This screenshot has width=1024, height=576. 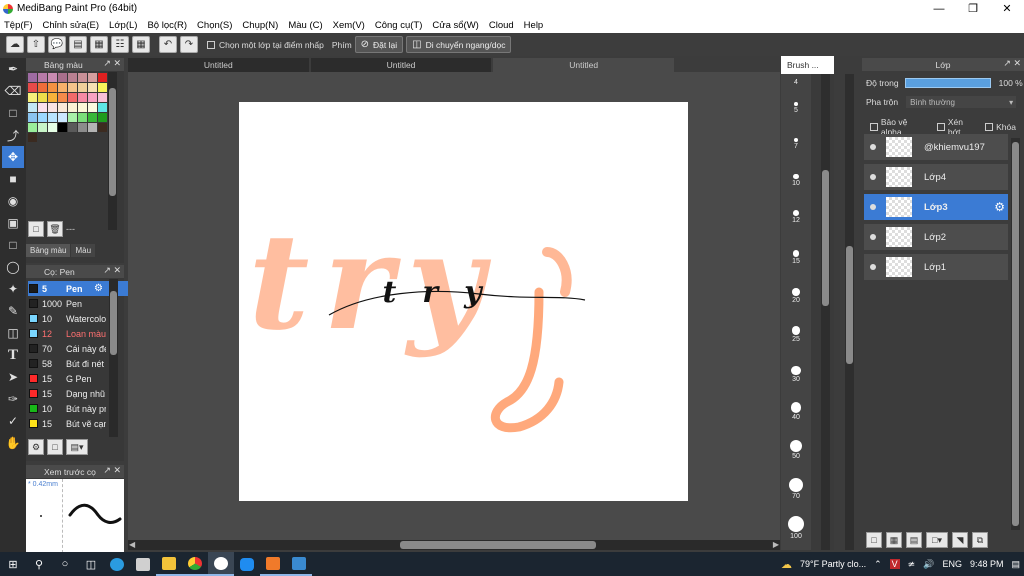 I want to click on size-scroll-thumb, so click(x=825, y=238).